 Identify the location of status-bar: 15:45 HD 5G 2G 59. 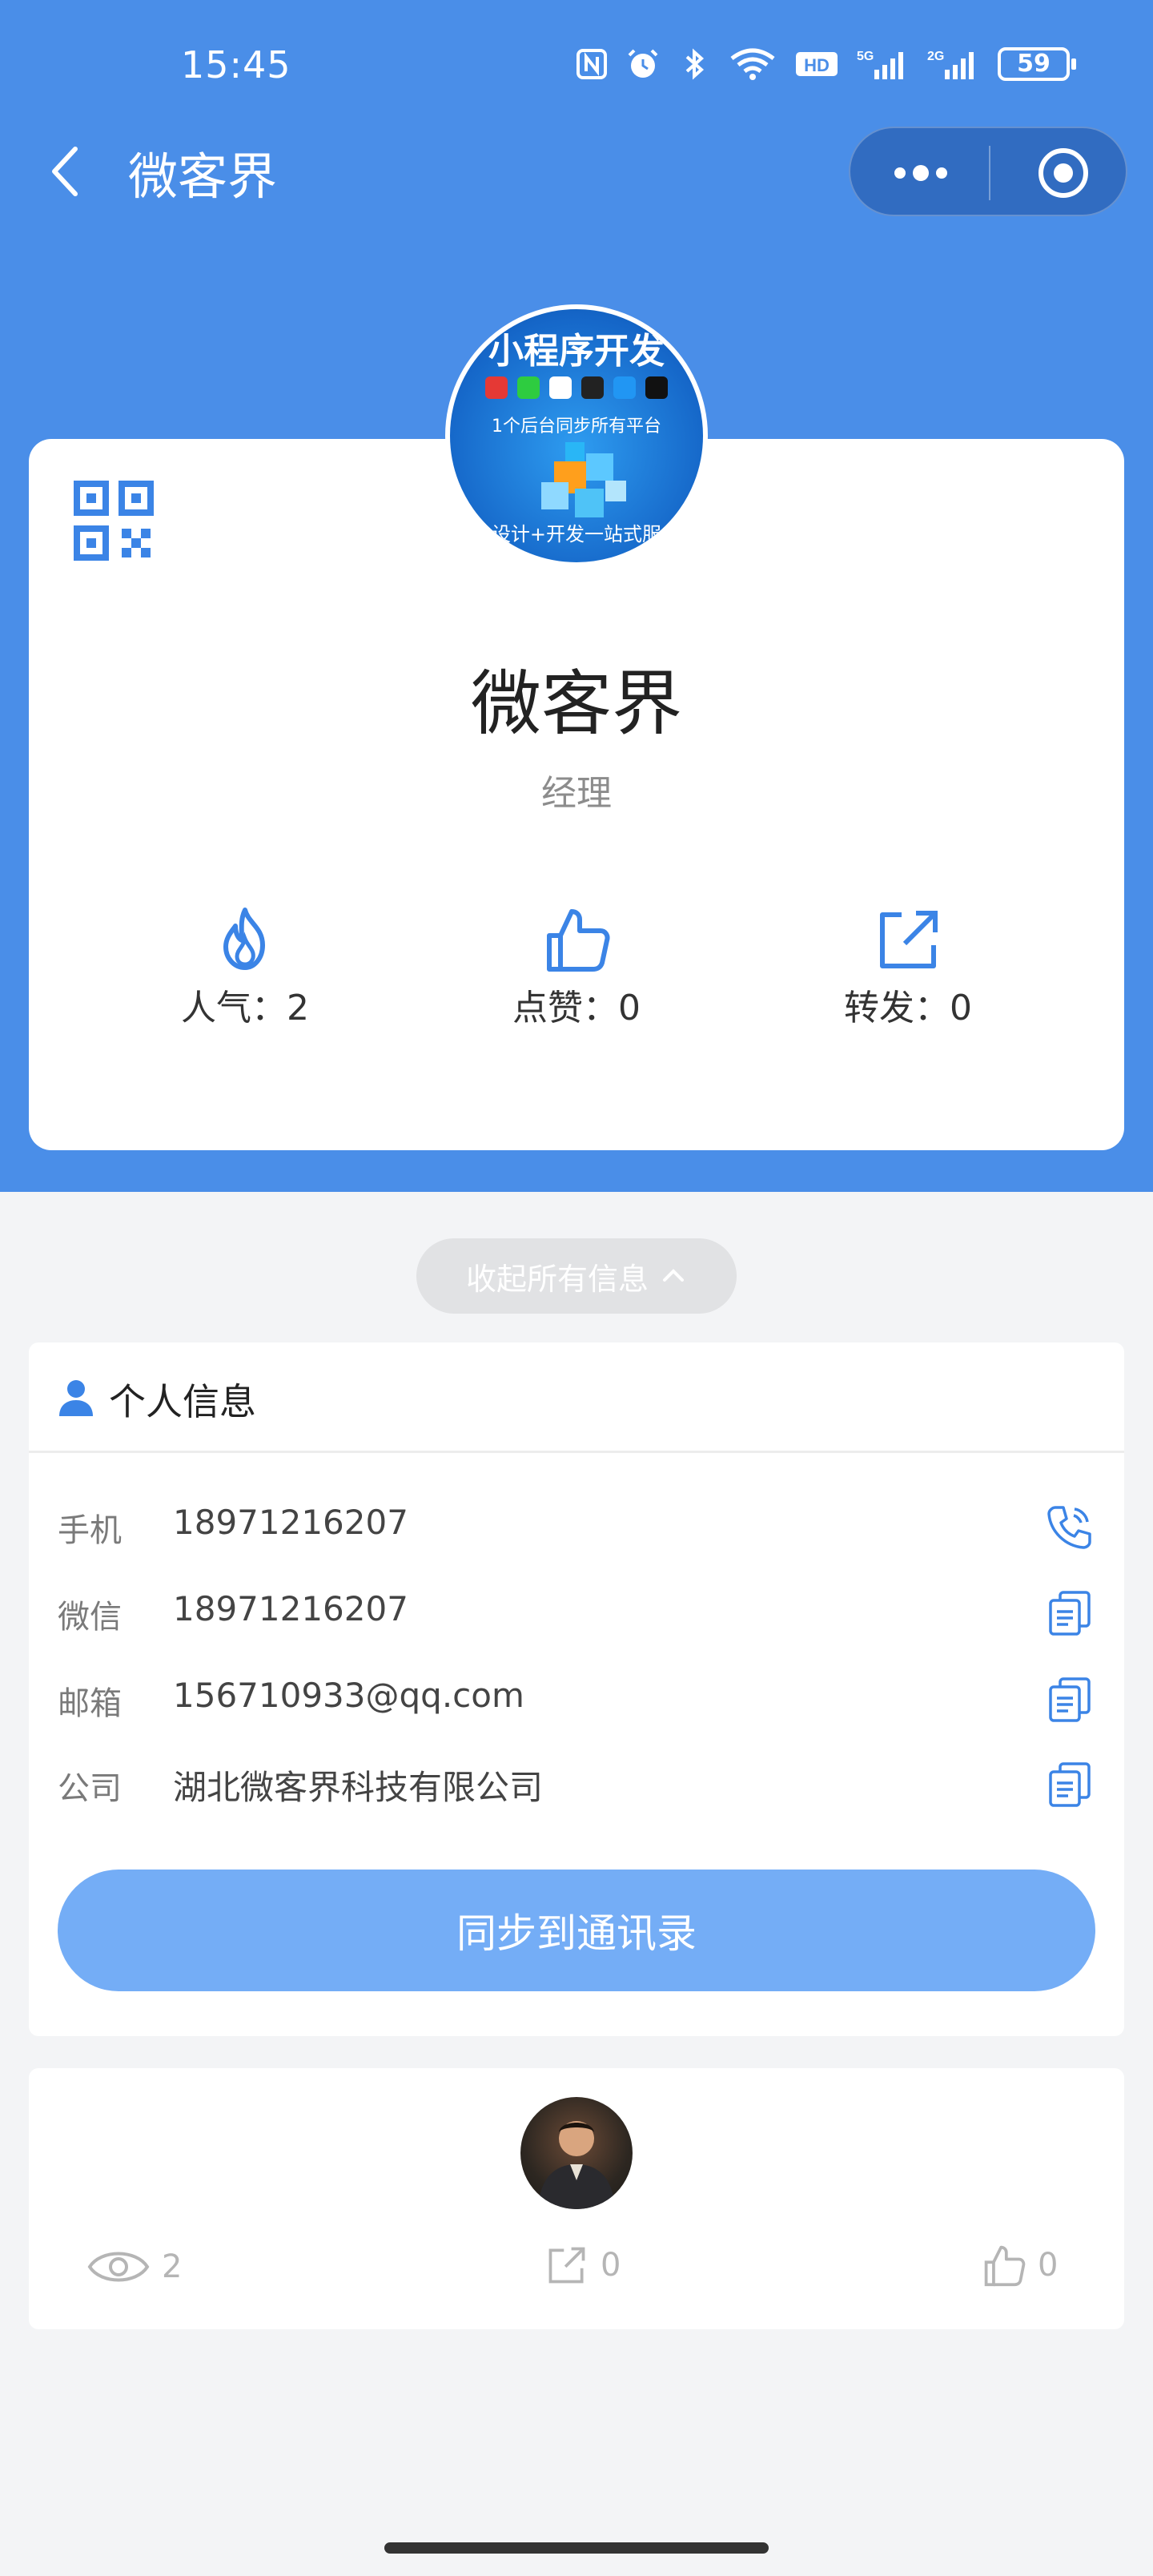
(576, 64).